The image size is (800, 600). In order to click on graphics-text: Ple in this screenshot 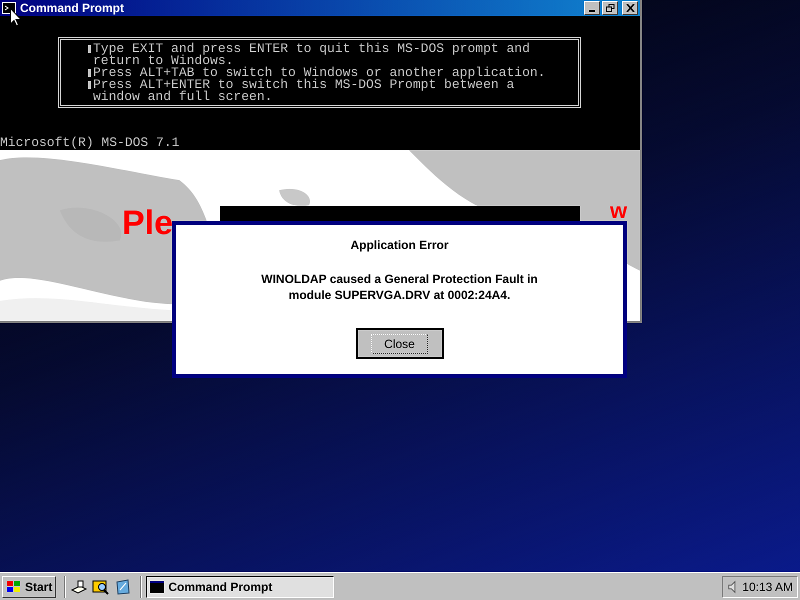, I will do `click(148, 223)`.